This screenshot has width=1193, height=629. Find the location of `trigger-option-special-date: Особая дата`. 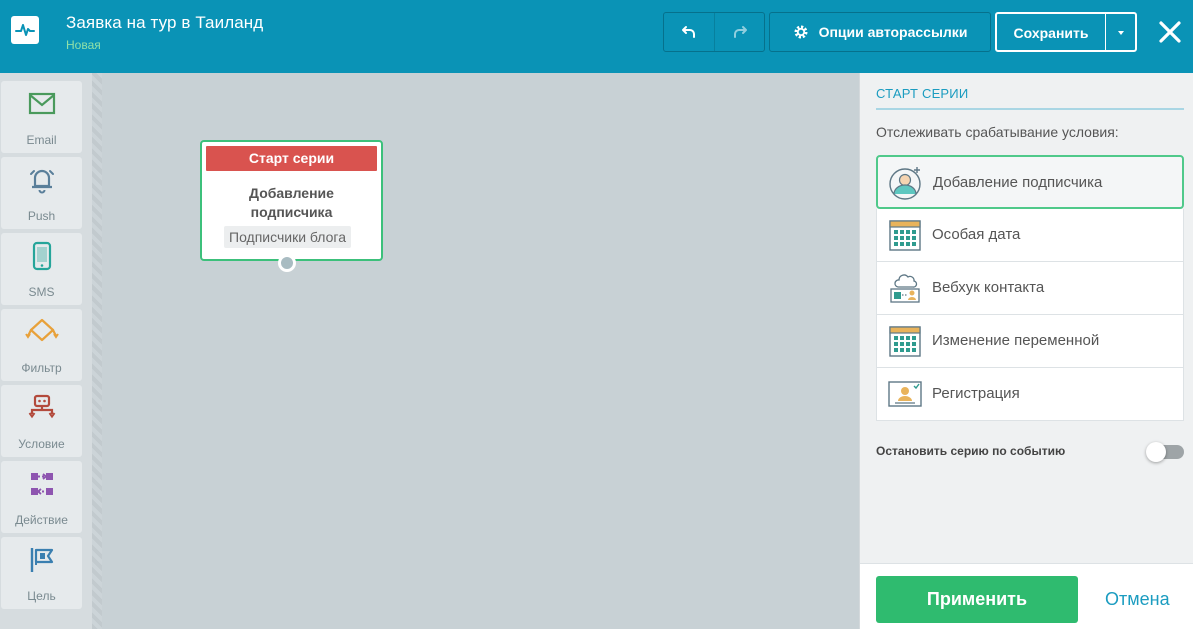

trigger-option-special-date: Особая дата is located at coordinates (1030, 235).